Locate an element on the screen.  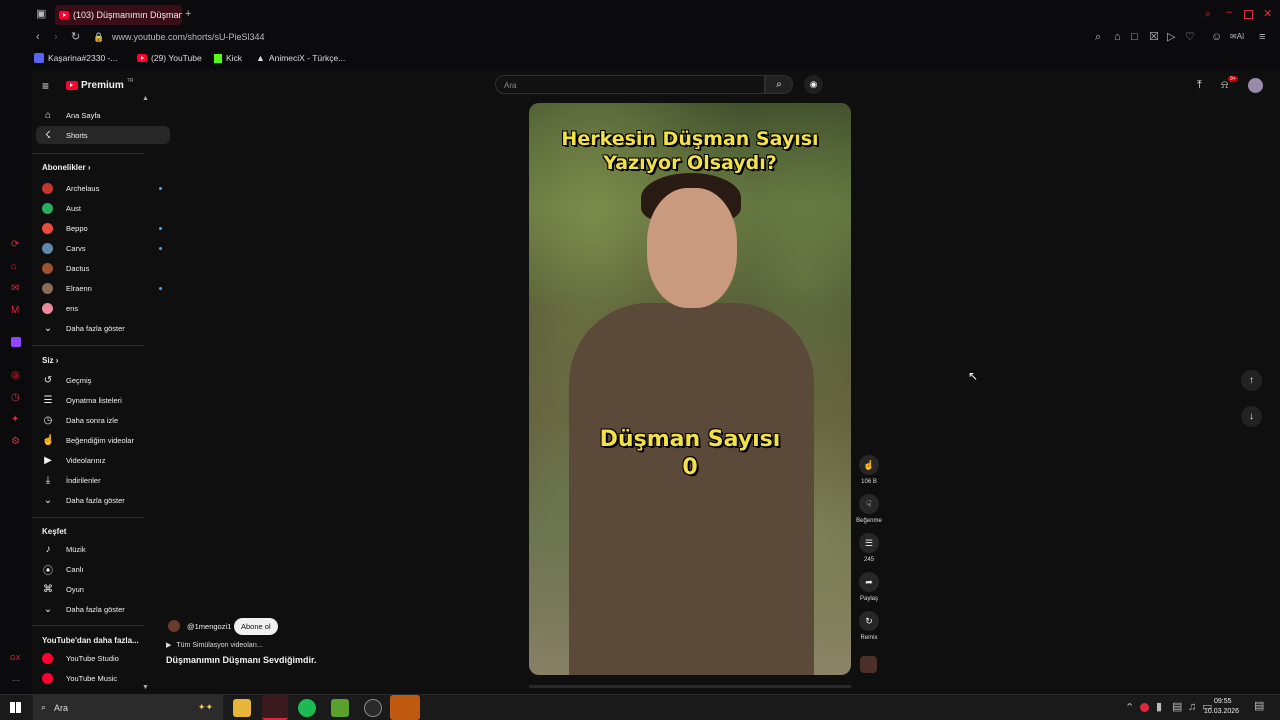
subs-show-more: ⌄ Daha fazla göster is located at coordinates (103, 328).